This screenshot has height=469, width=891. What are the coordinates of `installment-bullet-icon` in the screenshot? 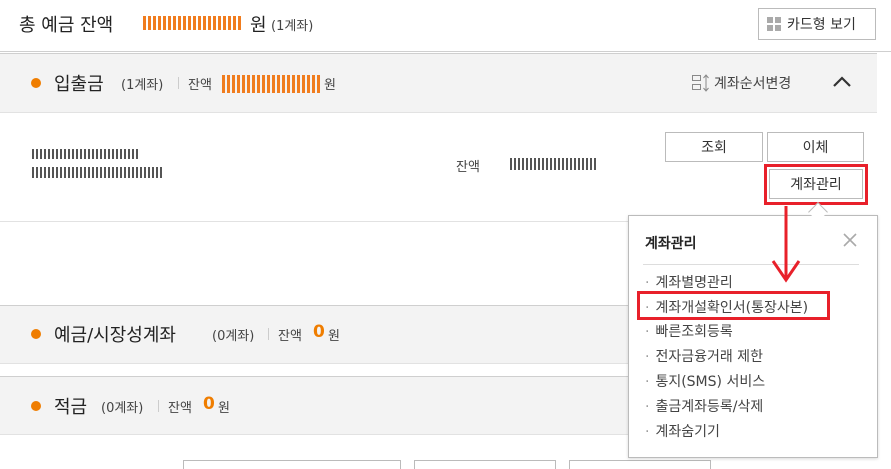 It's located at (36, 406).